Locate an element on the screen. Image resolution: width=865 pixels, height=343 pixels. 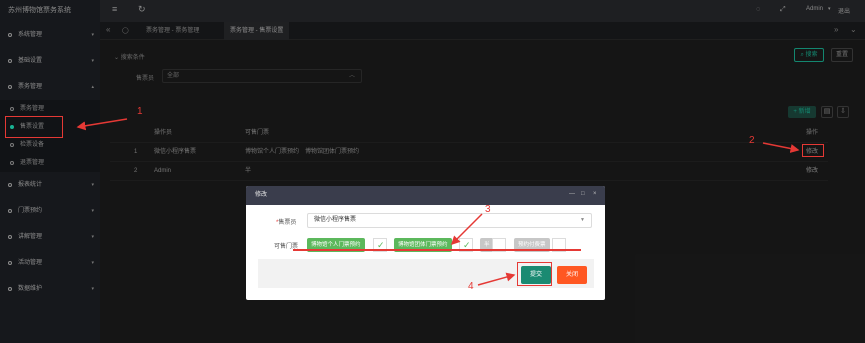
sidebar-item-label: 数据维护 is located at coordinates (30, 289).